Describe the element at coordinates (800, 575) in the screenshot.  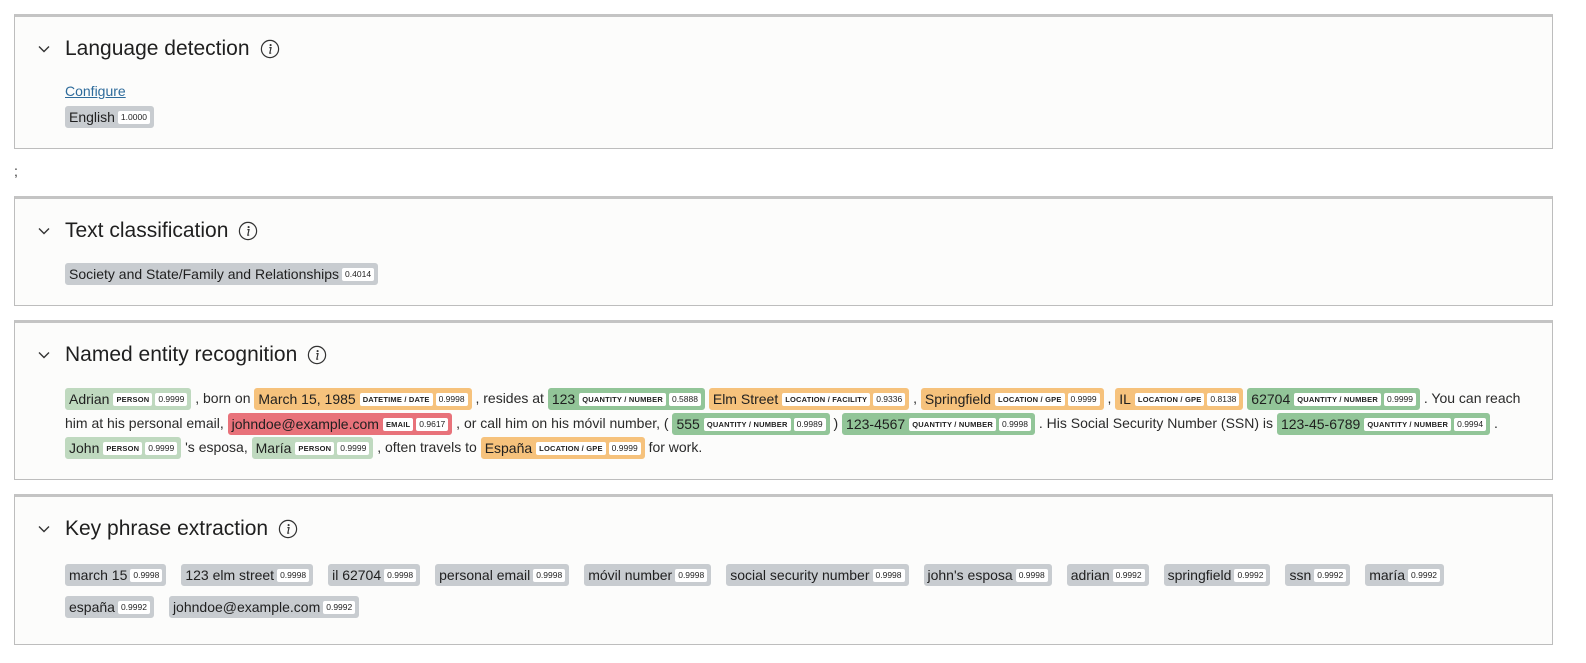
I see `key-phrase-label: social security number` at that location.